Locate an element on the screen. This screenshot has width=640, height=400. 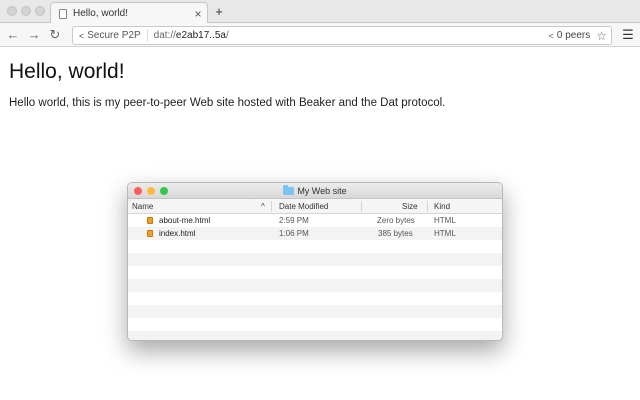
bookmark-star-icon: ☆ is located at coordinates (603, 36).